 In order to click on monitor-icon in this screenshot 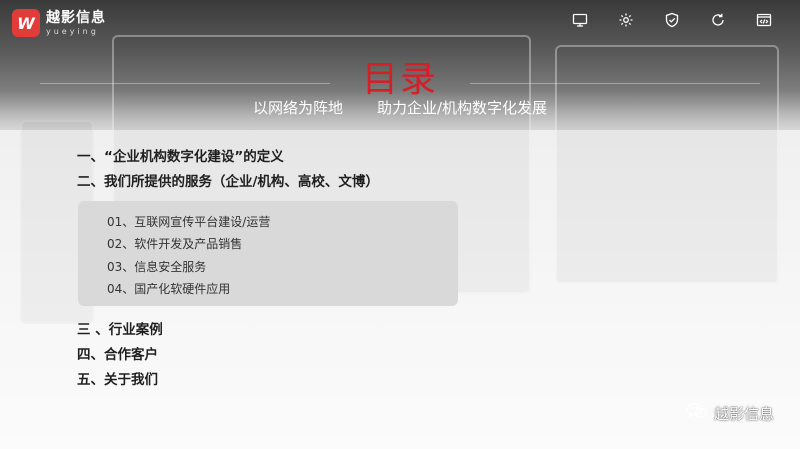, I will do `click(580, 20)`.